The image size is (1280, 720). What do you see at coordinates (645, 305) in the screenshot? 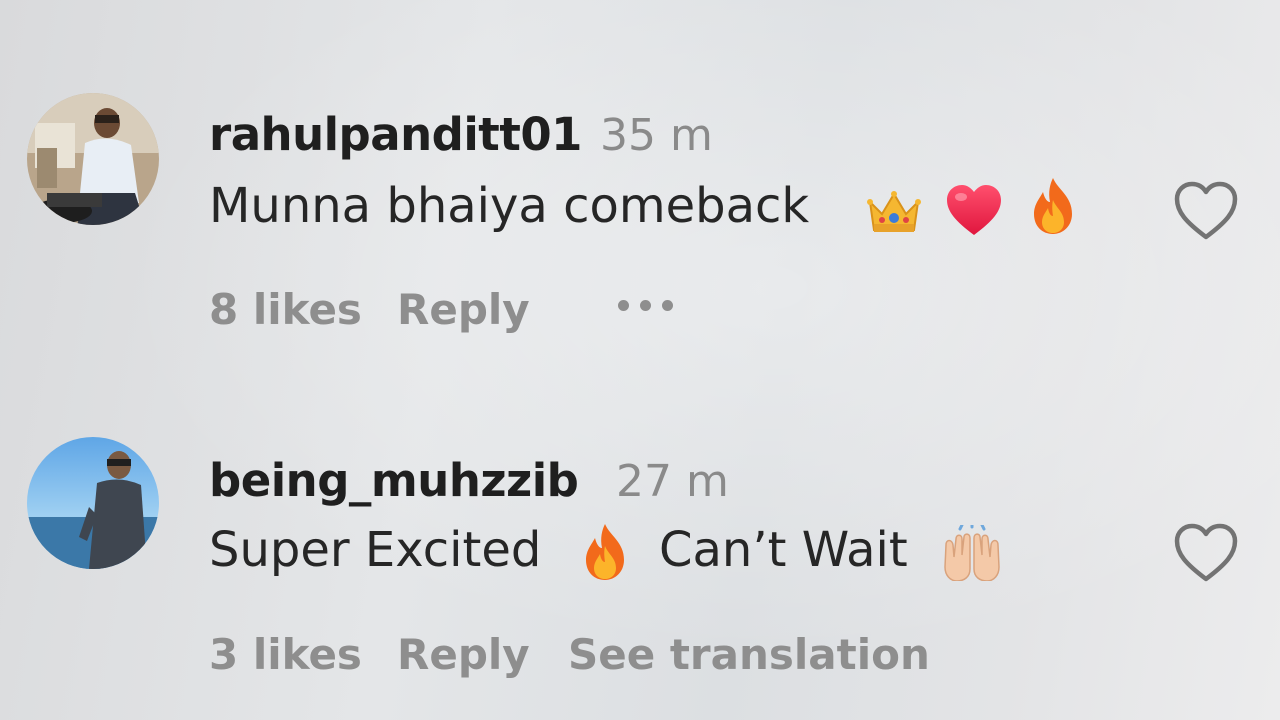
I see `more-options-icon` at bounding box center [645, 305].